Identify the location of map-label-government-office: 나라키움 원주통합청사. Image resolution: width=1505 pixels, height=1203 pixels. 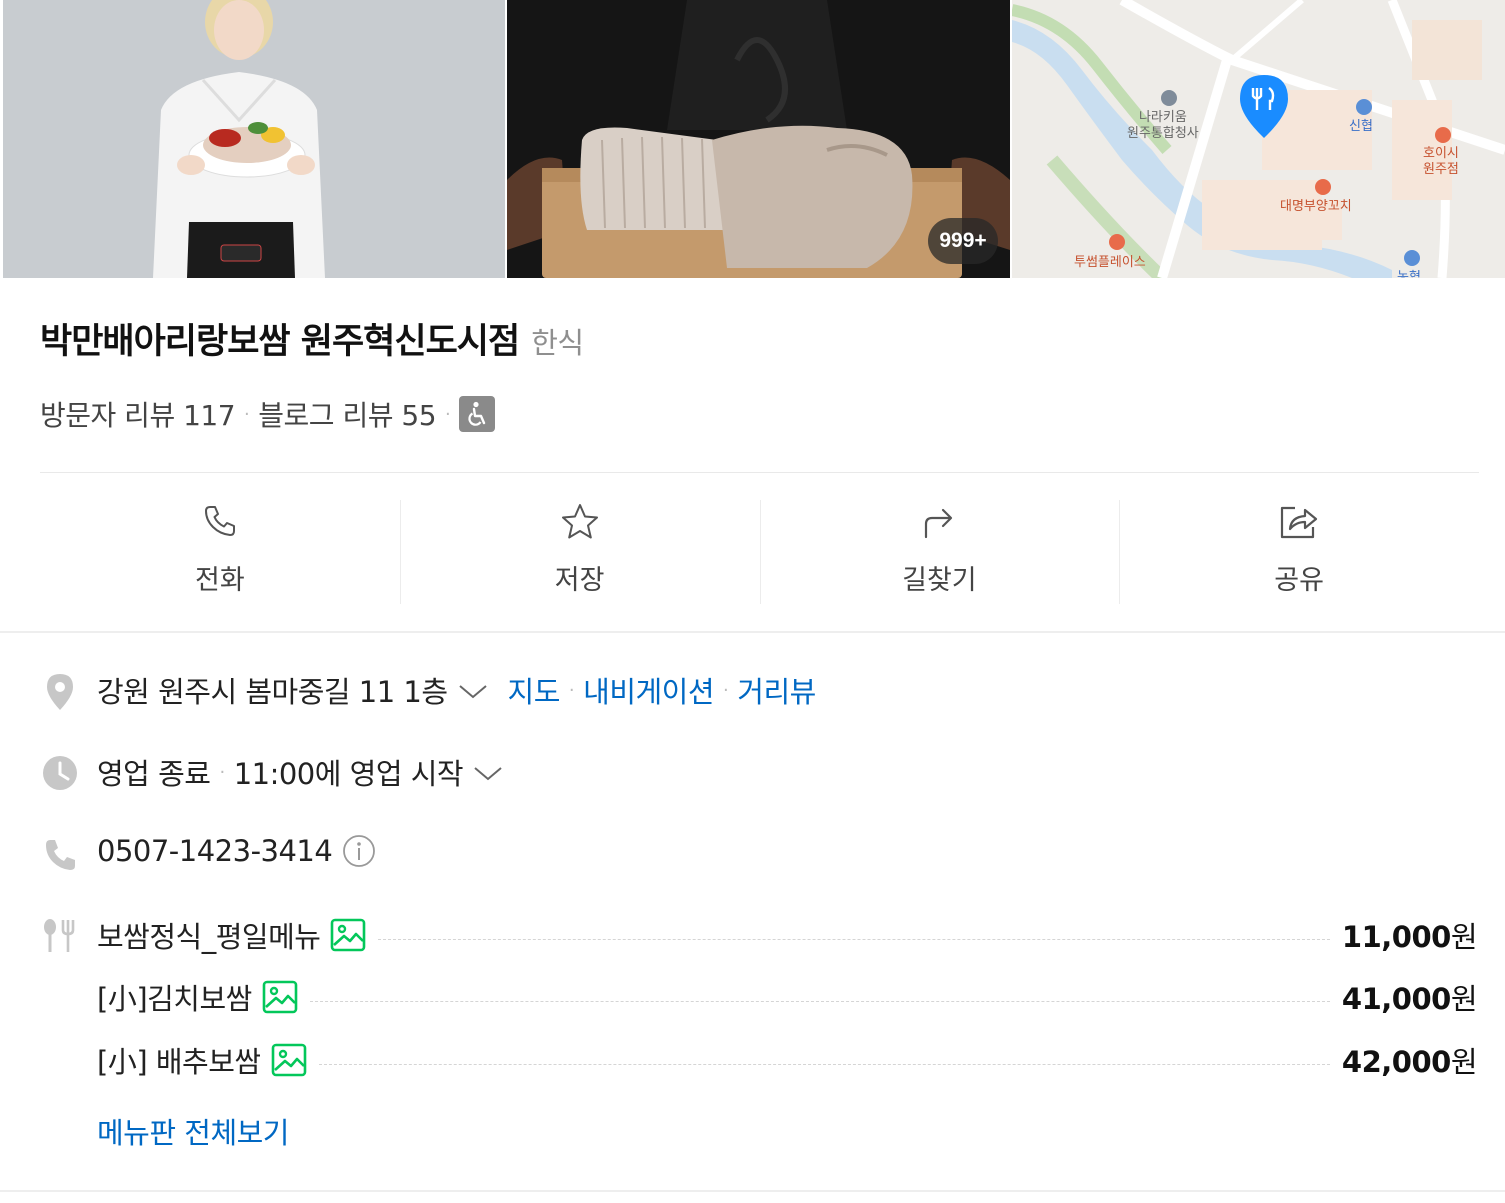
(1163, 125).